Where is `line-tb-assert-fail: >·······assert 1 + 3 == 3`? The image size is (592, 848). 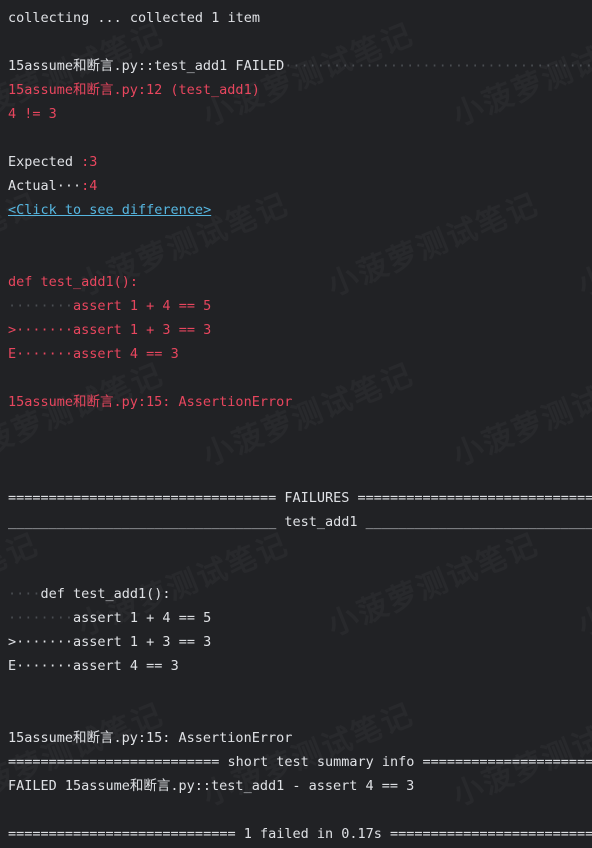
line-tb-assert-fail: >·······assert 1 + 3 == 3 is located at coordinates (296, 642).